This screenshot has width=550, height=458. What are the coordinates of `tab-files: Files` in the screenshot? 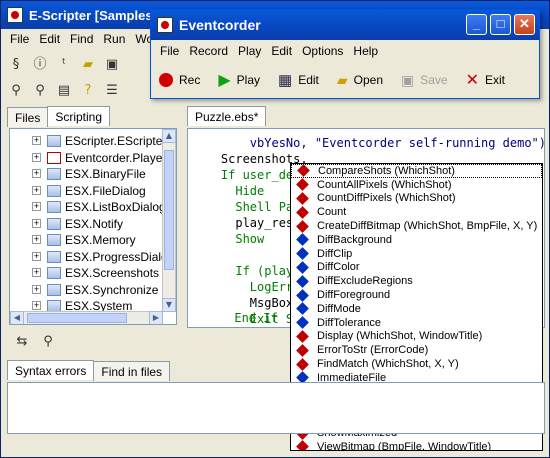 It's located at (28, 117).